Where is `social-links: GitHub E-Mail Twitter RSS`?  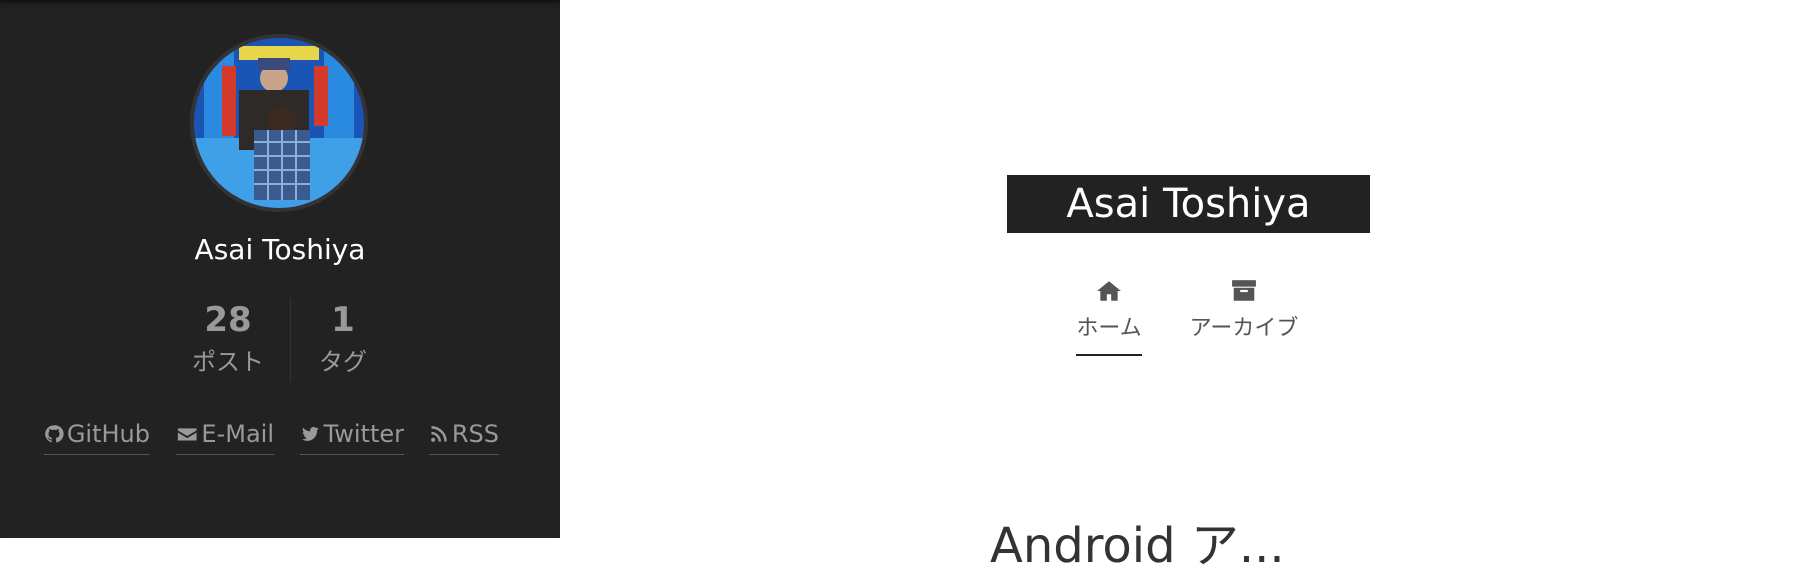 social-links: GitHub E-Mail Twitter RSS is located at coordinates (280, 434).